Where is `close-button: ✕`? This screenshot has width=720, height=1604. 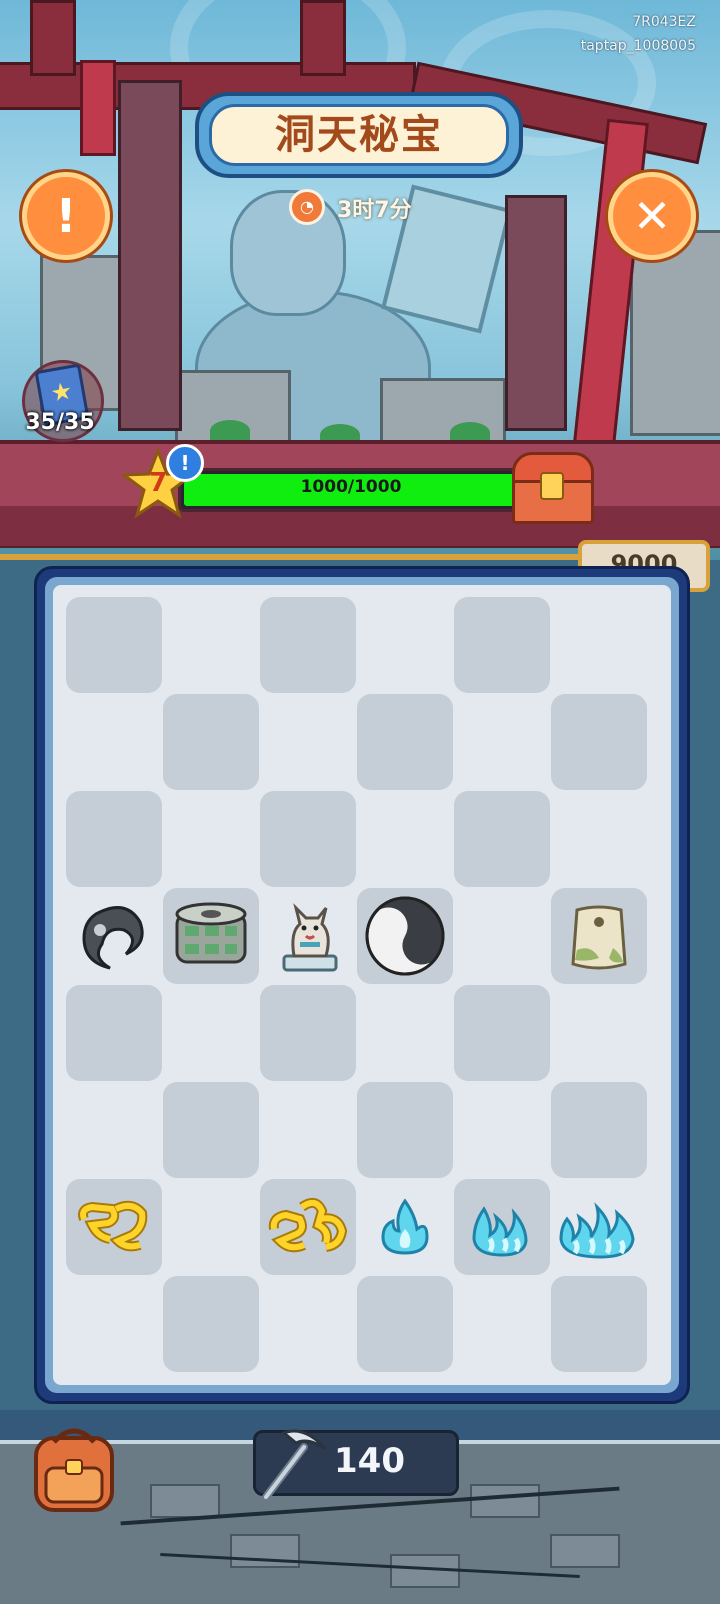
close-button: ✕ is located at coordinates (652, 216).